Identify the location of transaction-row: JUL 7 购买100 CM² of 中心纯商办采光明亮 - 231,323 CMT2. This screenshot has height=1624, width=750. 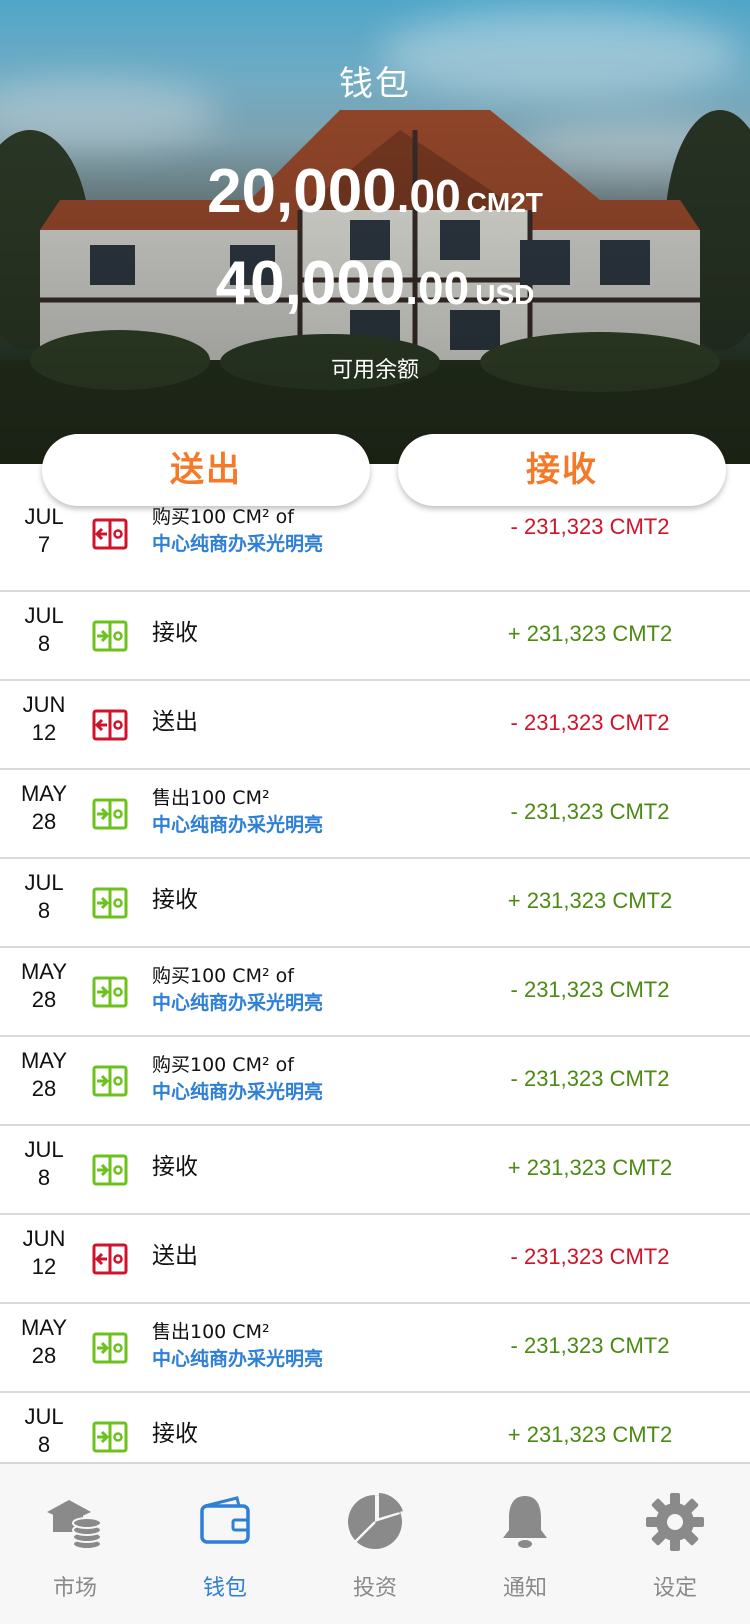
(375, 548).